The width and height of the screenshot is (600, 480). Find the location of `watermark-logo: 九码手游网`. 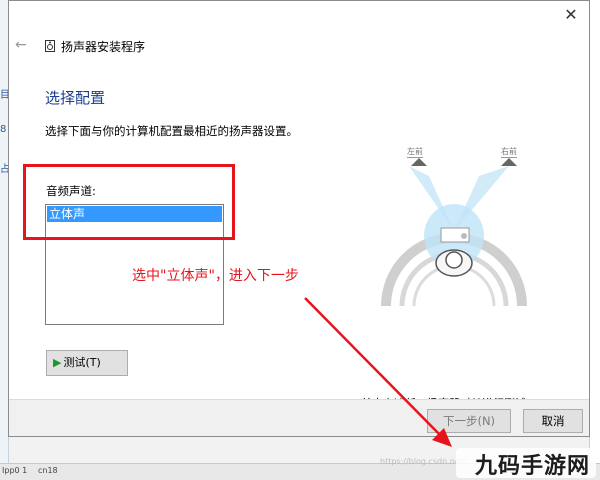

watermark-logo: 九码手游网 is located at coordinates (533, 466).